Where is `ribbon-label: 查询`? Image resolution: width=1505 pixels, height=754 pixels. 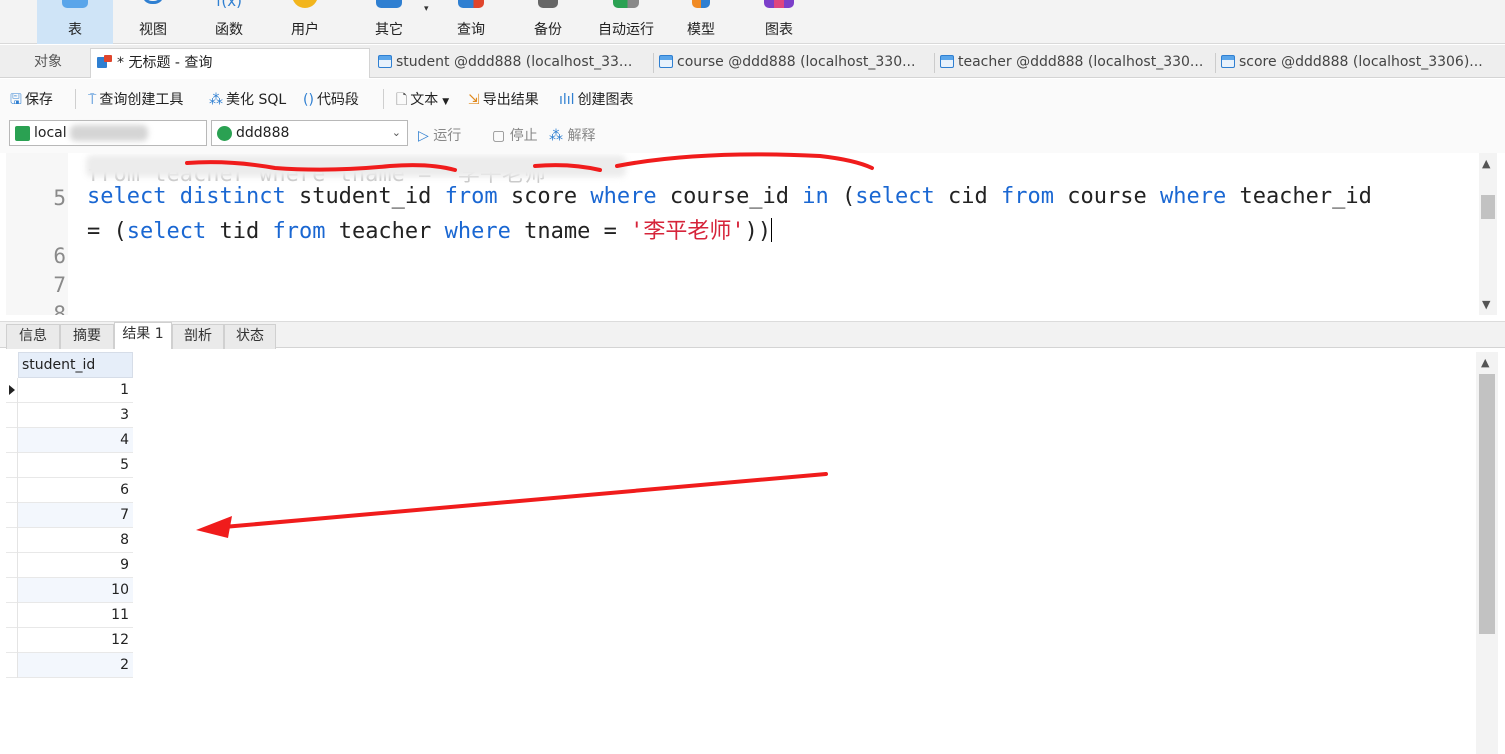
ribbon-label: 查询 is located at coordinates (471, 30).